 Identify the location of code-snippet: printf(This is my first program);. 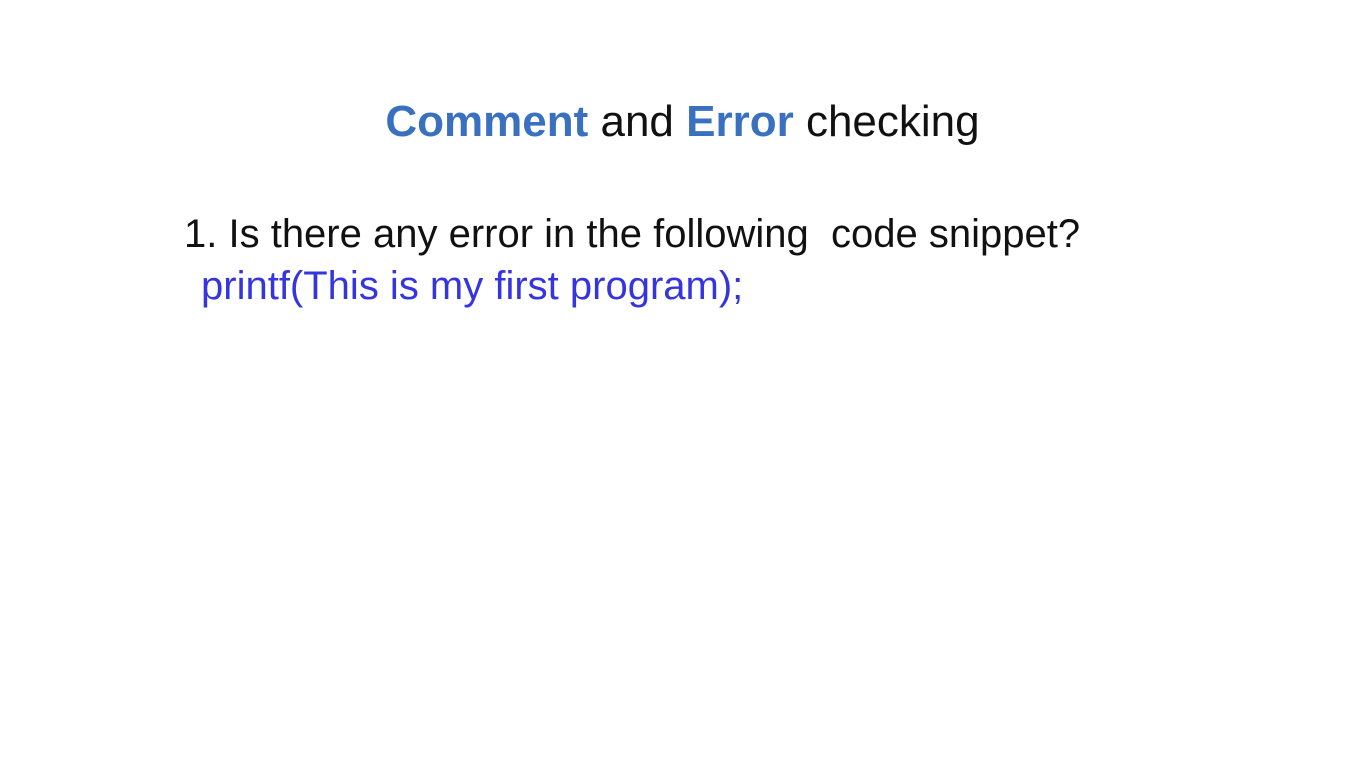
(472, 286).